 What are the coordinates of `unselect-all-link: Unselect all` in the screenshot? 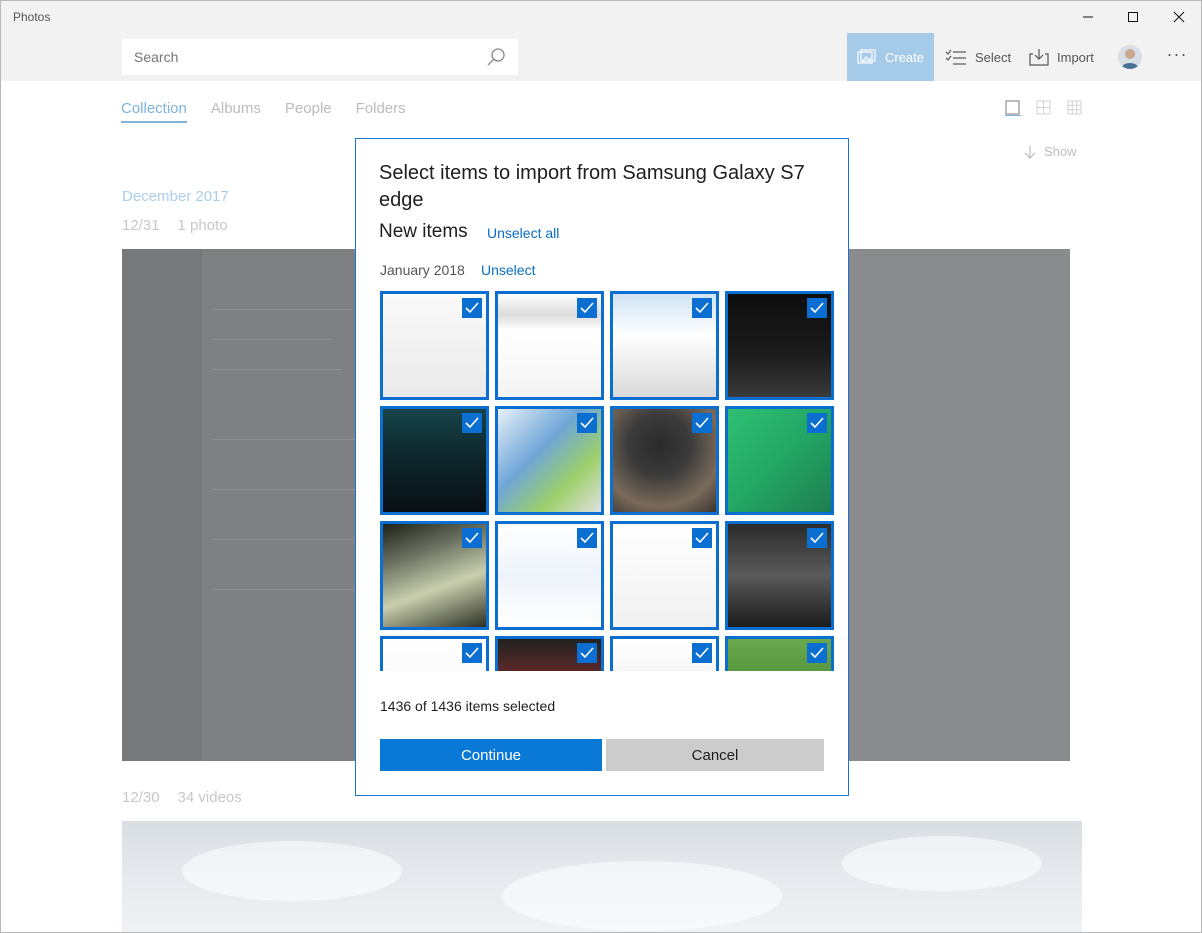 It's located at (523, 233).